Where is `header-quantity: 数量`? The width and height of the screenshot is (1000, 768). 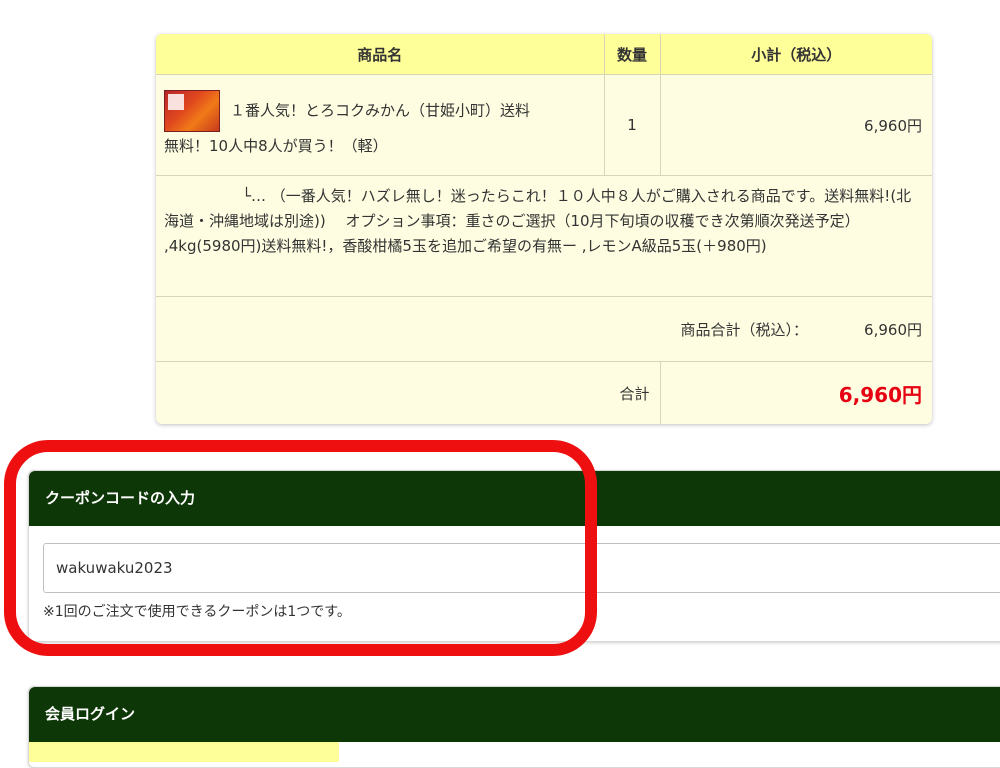
header-quantity: 数量 is located at coordinates (632, 54).